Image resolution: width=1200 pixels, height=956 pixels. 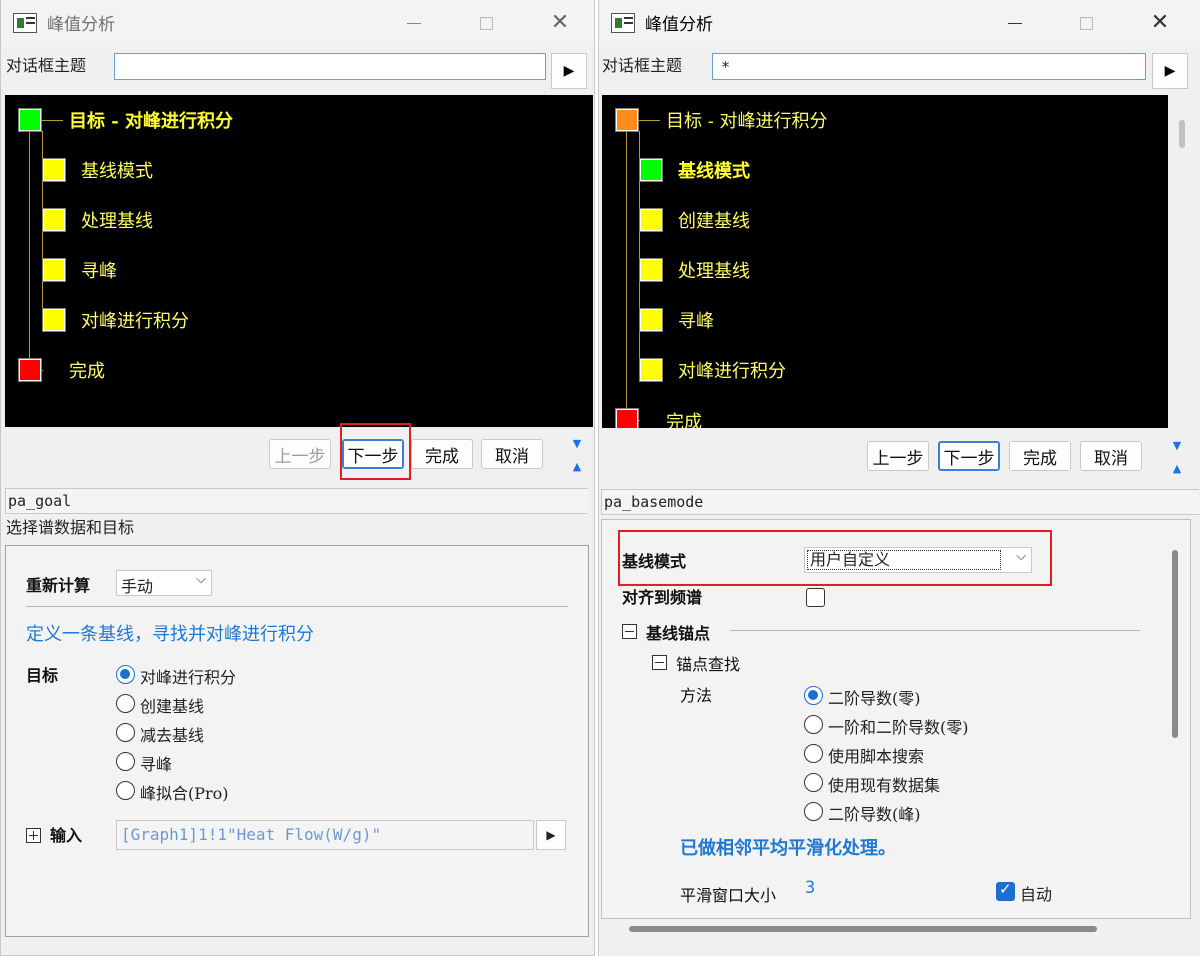 I want to click on recalculate-combo: 手动 ⌵, so click(x=164, y=583).